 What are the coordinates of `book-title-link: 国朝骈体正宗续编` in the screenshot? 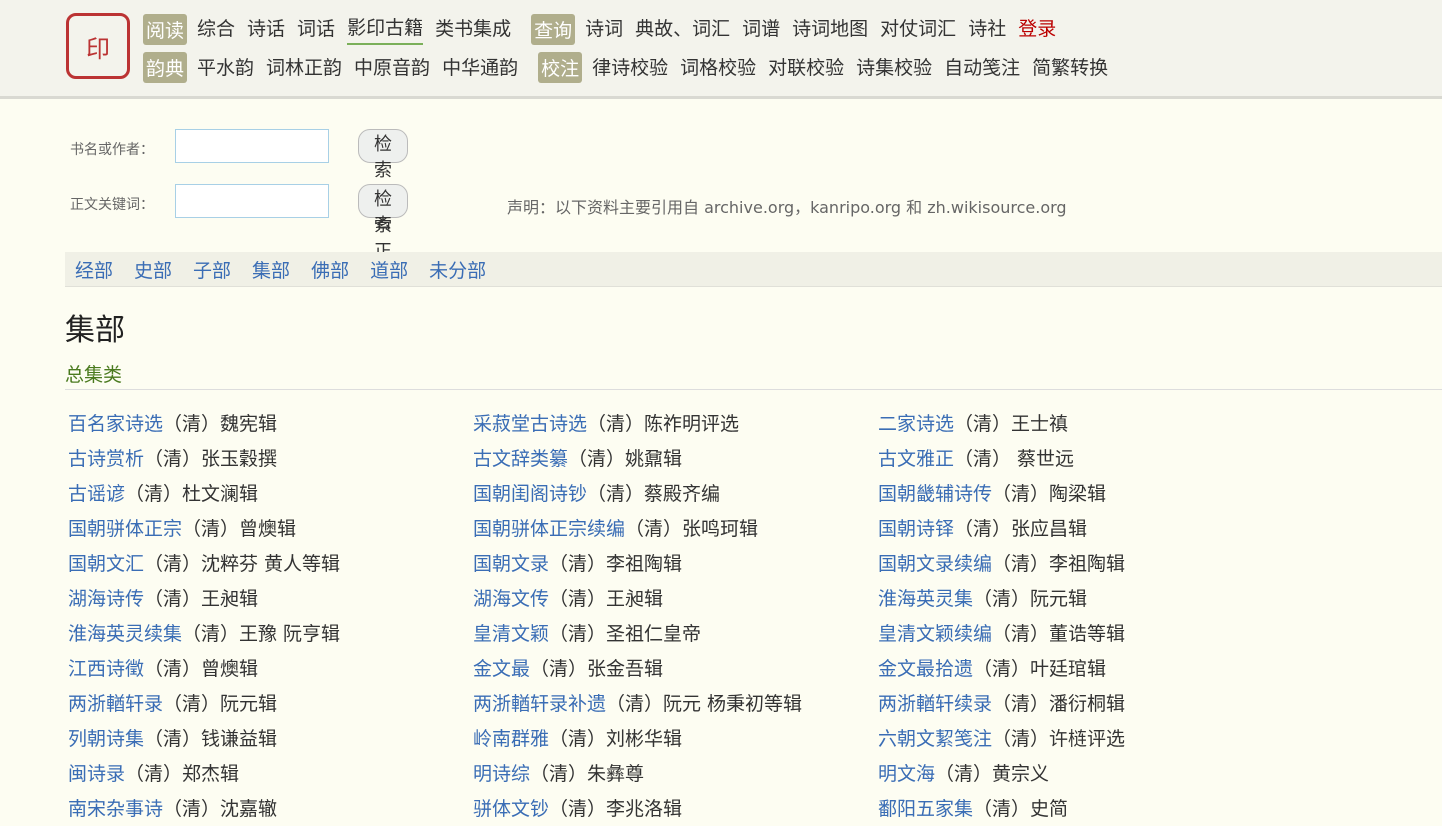 It's located at (549, 529).